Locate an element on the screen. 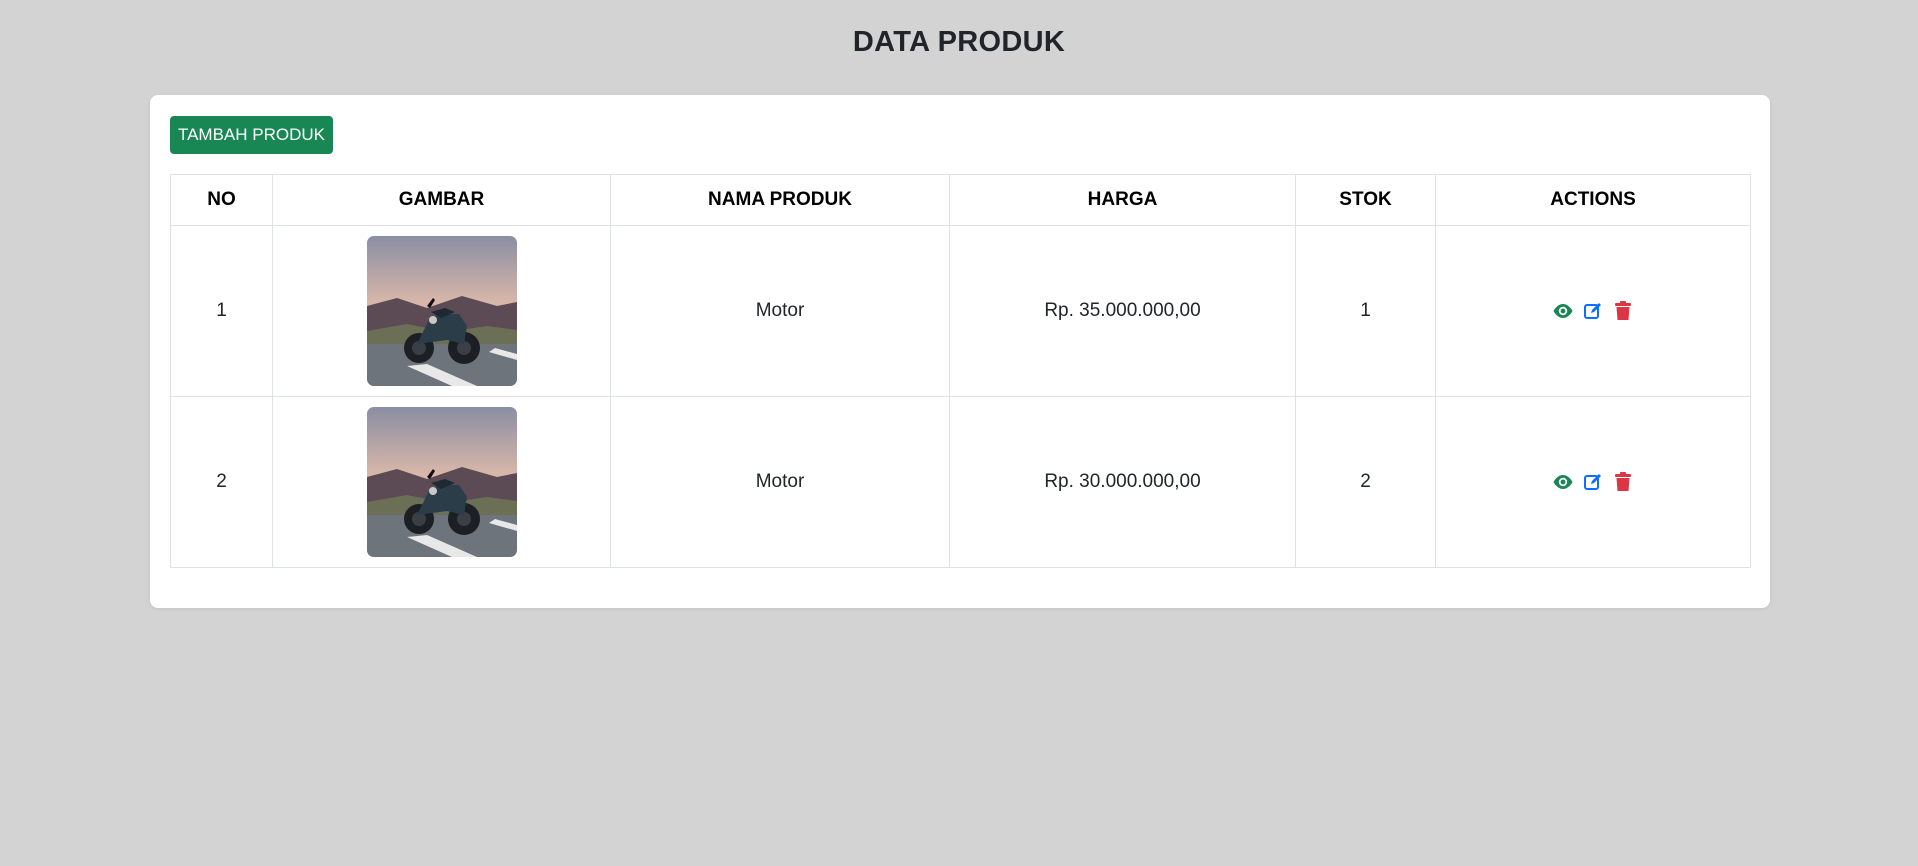  cell-price: Rp. 30.000.000,00 is located at coordinates (1122, 482).